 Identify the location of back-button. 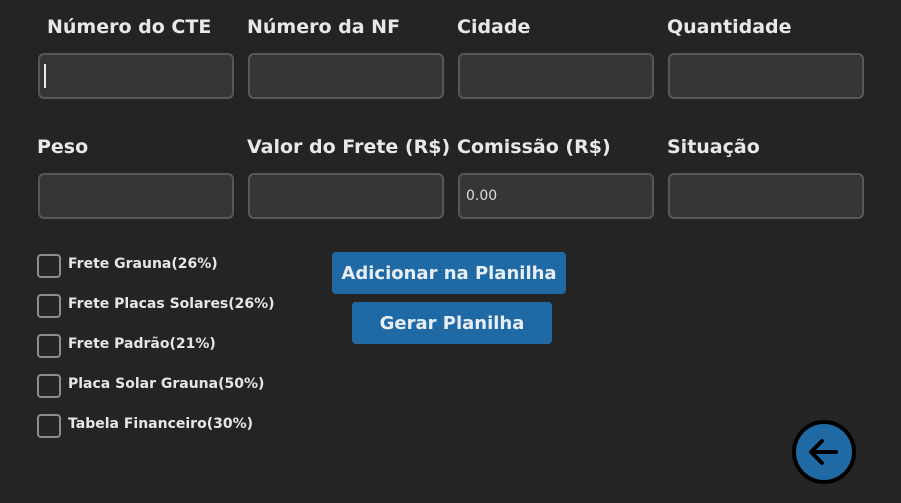
(824, 452).